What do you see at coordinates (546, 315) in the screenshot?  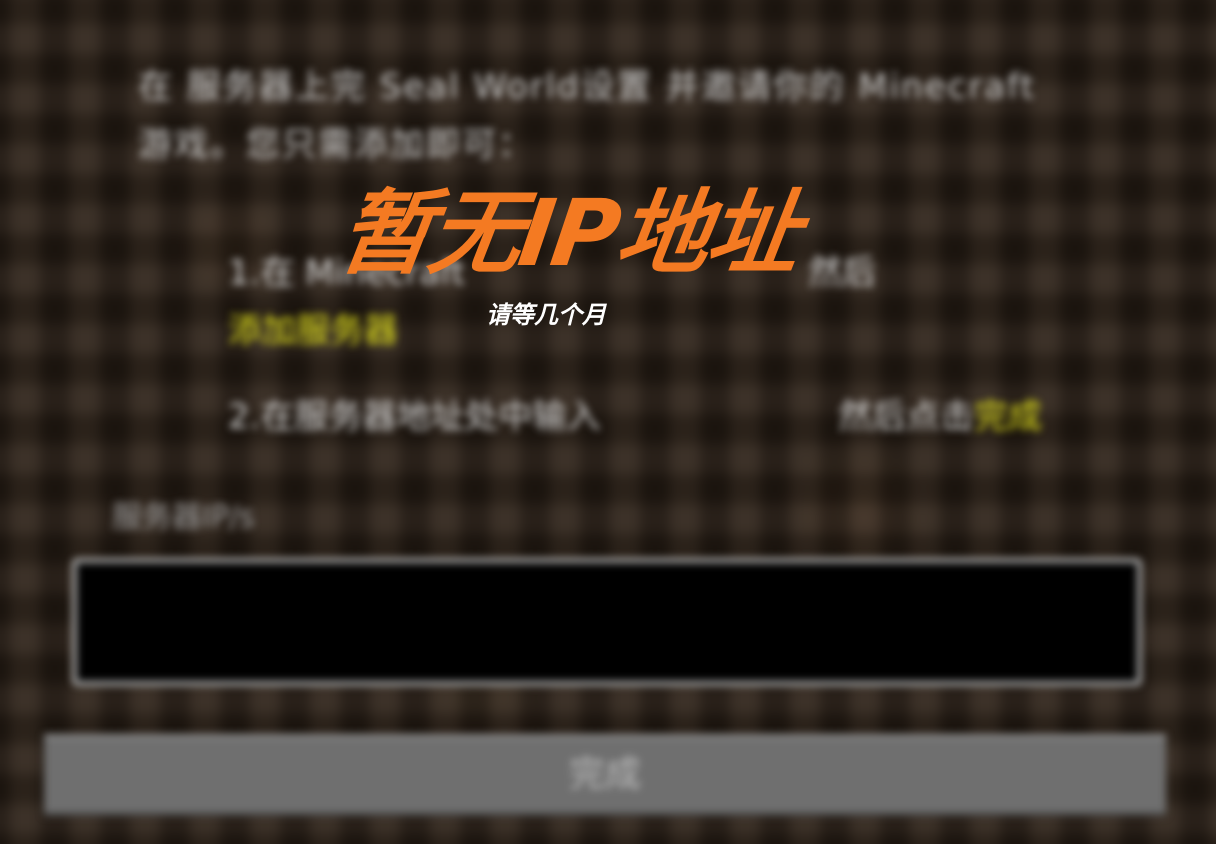 I see `wait-subtitle: 请等几个月` at bounding box center [546, 315].